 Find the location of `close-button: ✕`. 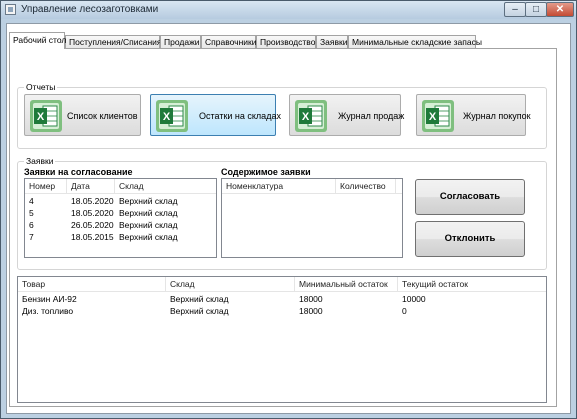

close-button: ✕ is located at coordinates (560, 9).